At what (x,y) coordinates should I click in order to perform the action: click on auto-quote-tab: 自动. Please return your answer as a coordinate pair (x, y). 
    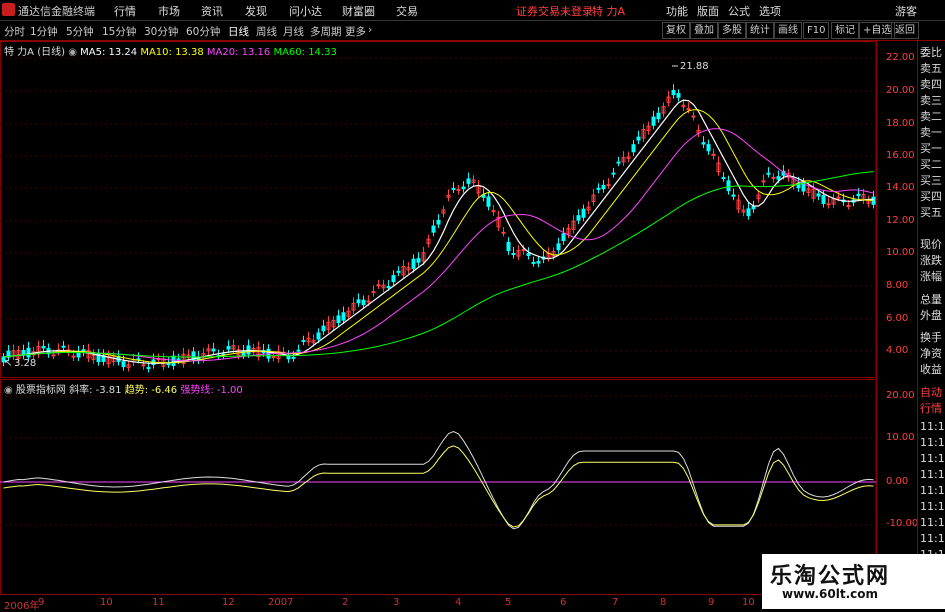
    Looking at the image, I should click on (932, 392).